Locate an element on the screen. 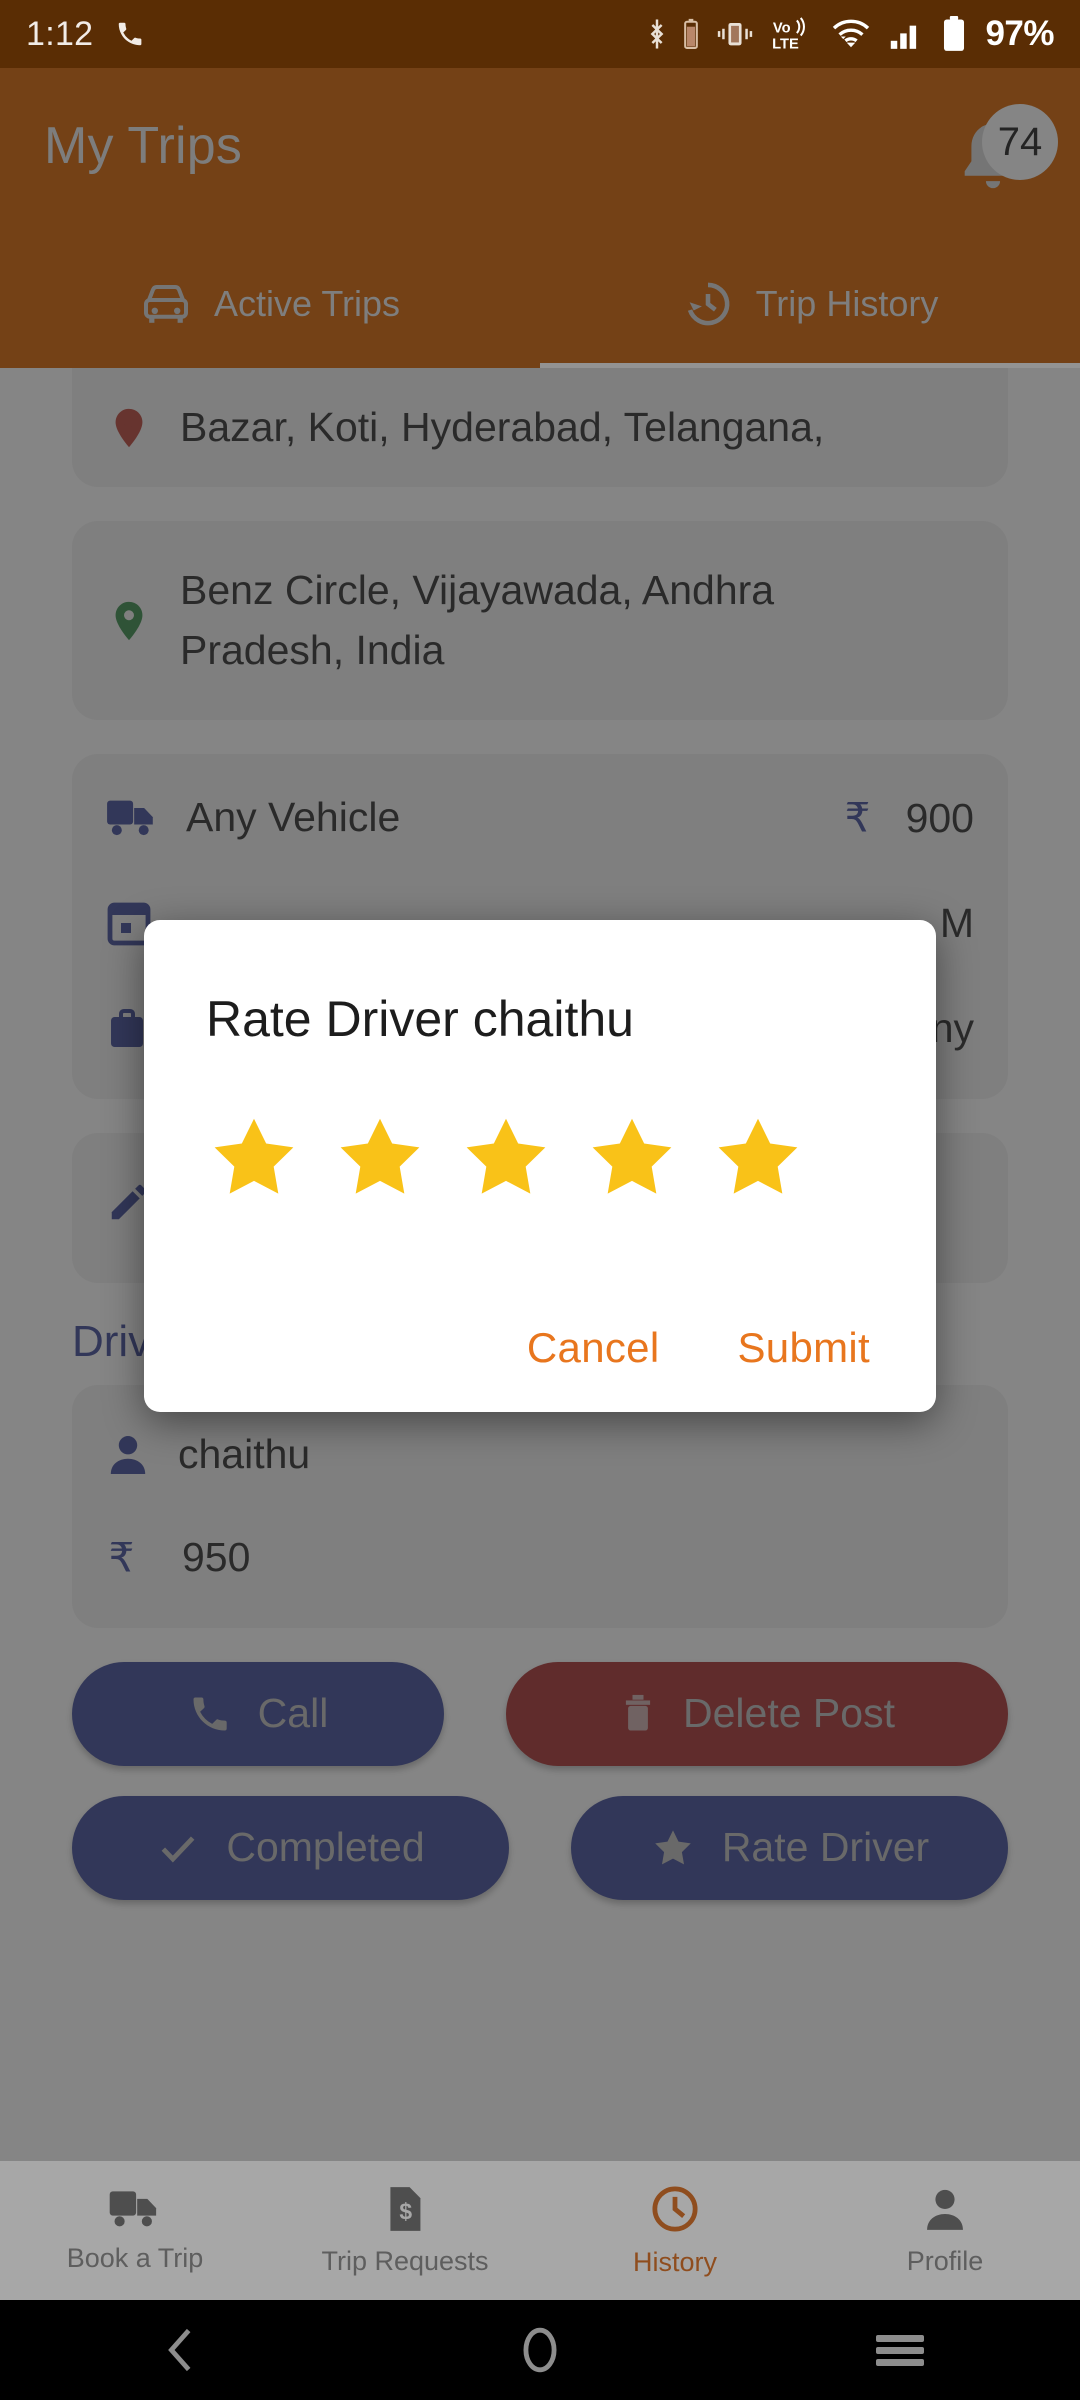  nav-item-history: History is located at coordinates (675, 2230).